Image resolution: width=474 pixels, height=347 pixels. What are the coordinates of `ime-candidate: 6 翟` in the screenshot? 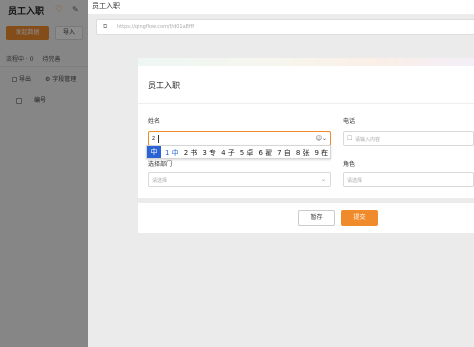 It's located at (265, 153).